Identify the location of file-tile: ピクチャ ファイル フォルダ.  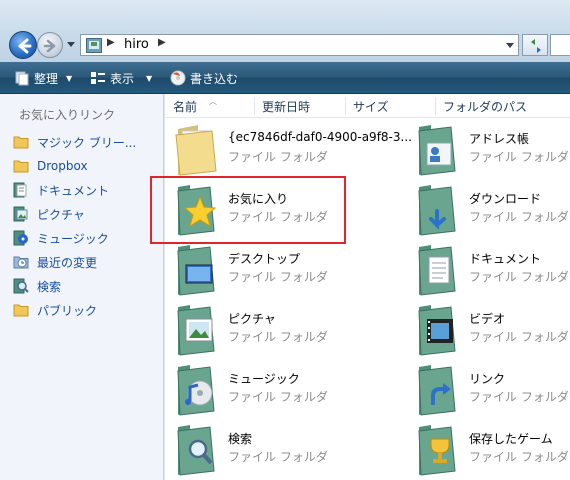
(292, 330).